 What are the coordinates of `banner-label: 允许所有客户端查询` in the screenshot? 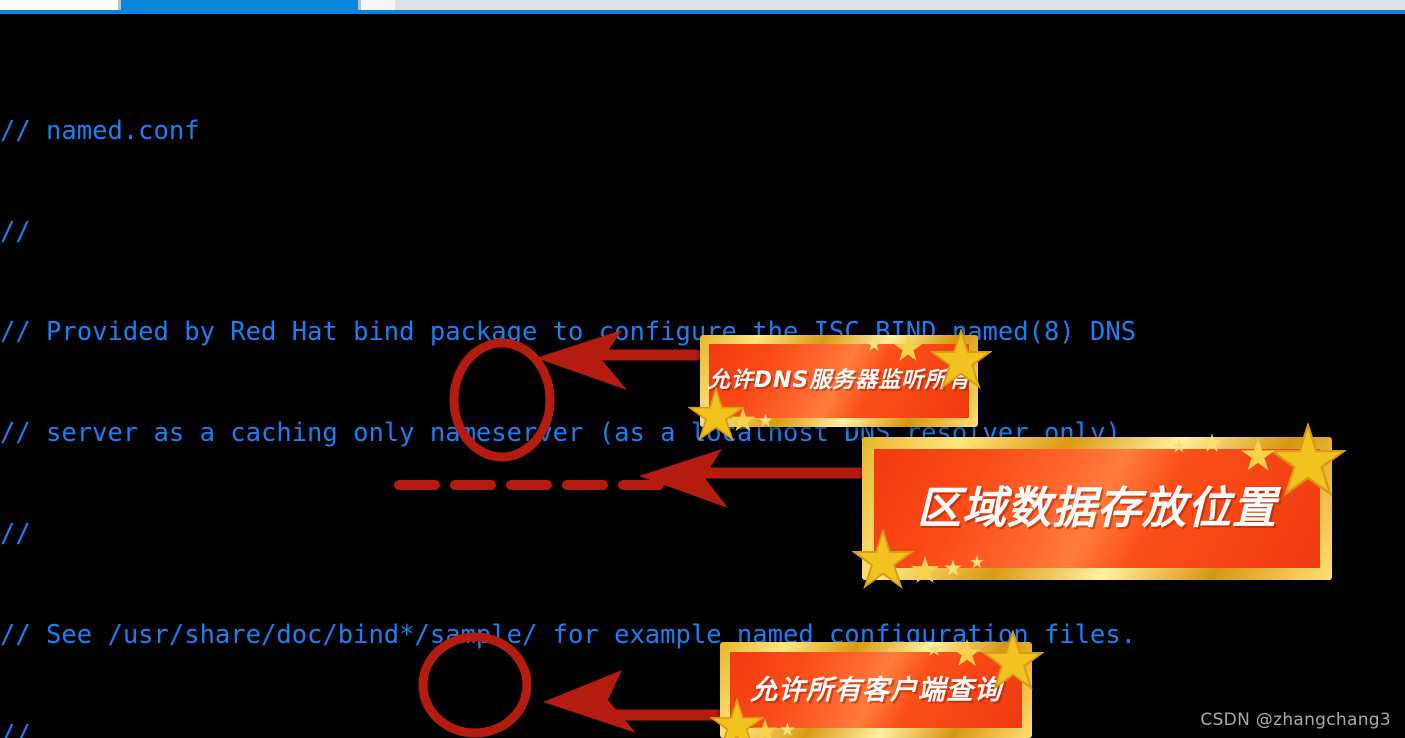 It's located at (876, 690).